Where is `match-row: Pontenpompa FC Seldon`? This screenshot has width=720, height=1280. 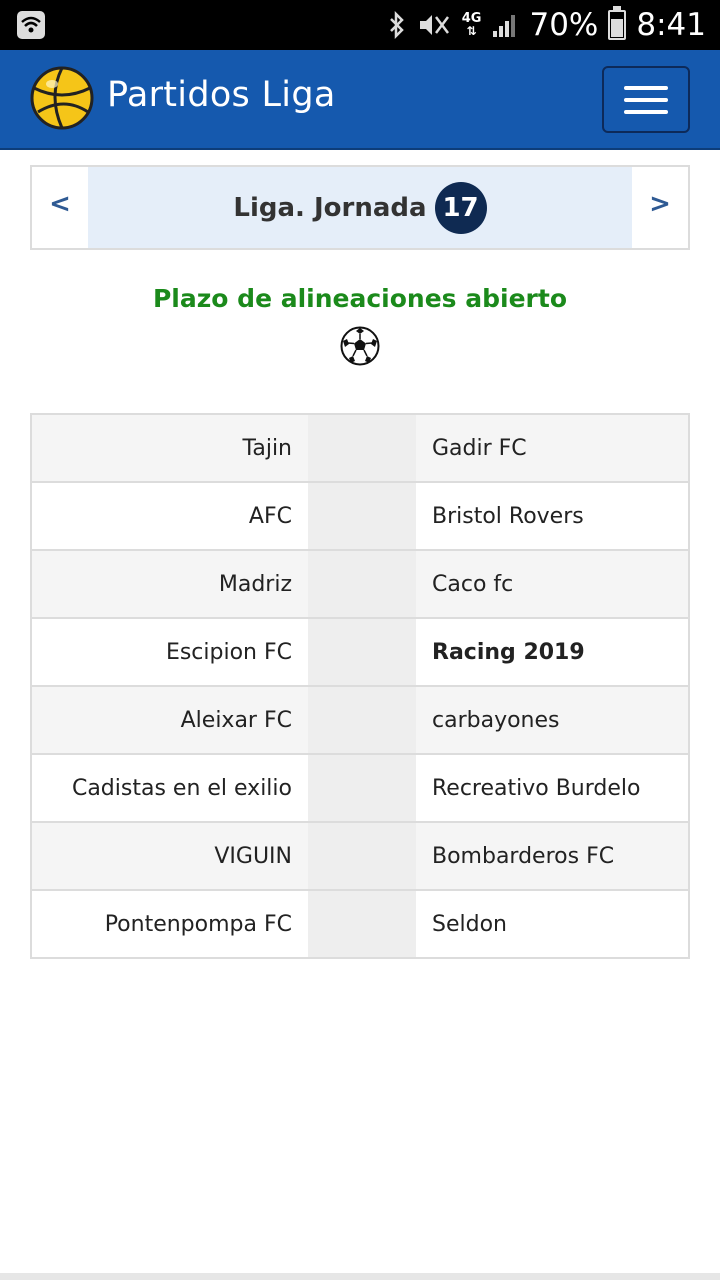 match-row: Pontenpompa FC Seldon is located at coordinates (360, 925).